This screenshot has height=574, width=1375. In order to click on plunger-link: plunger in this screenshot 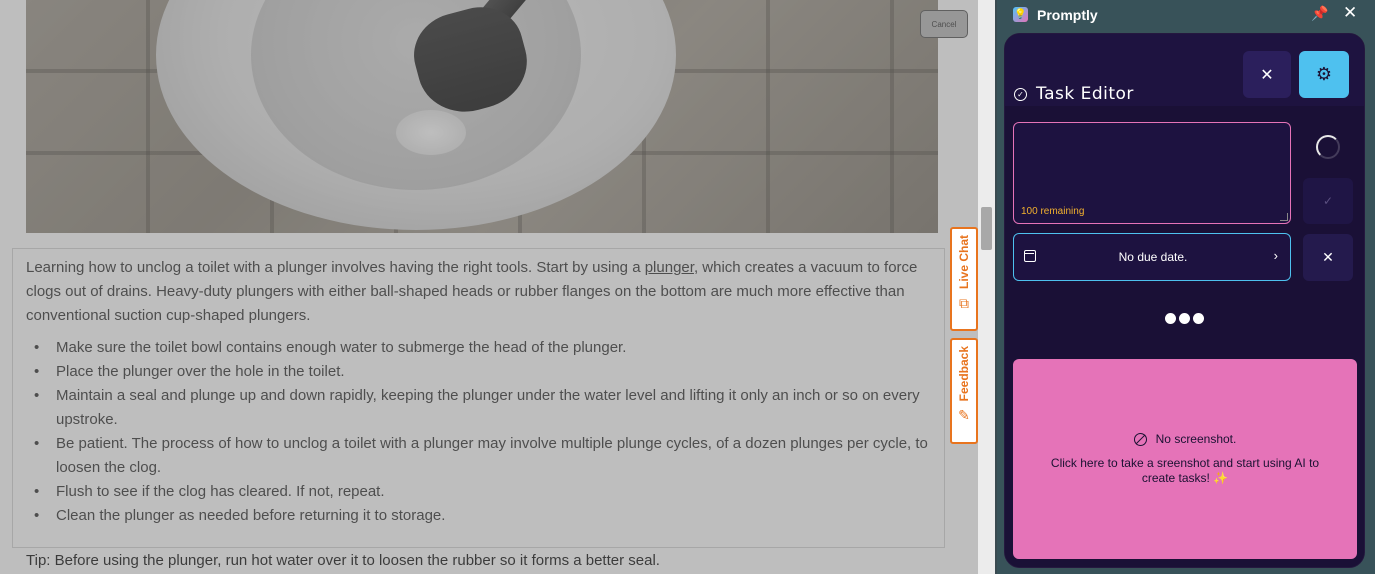, I will do `click(669, 267)`.